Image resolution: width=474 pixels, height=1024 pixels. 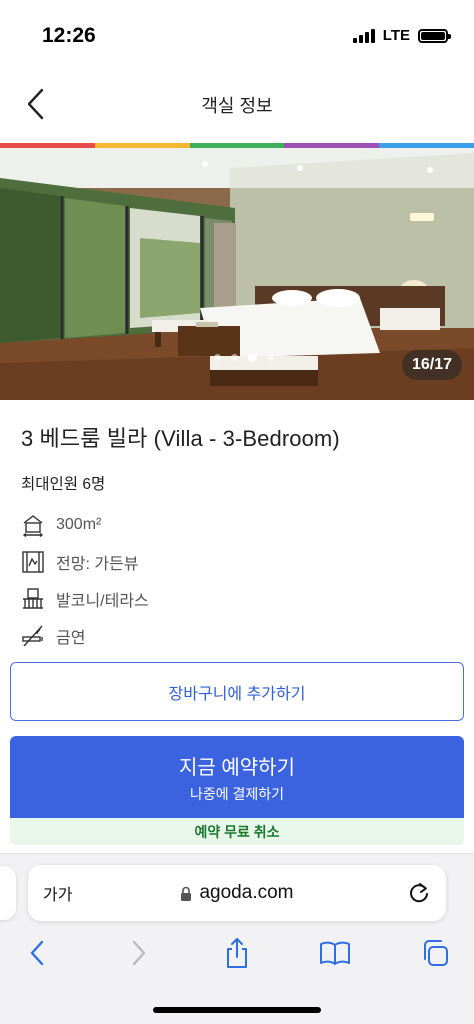 I want to click on previous-tab-preview, so click(x=8, y=893).